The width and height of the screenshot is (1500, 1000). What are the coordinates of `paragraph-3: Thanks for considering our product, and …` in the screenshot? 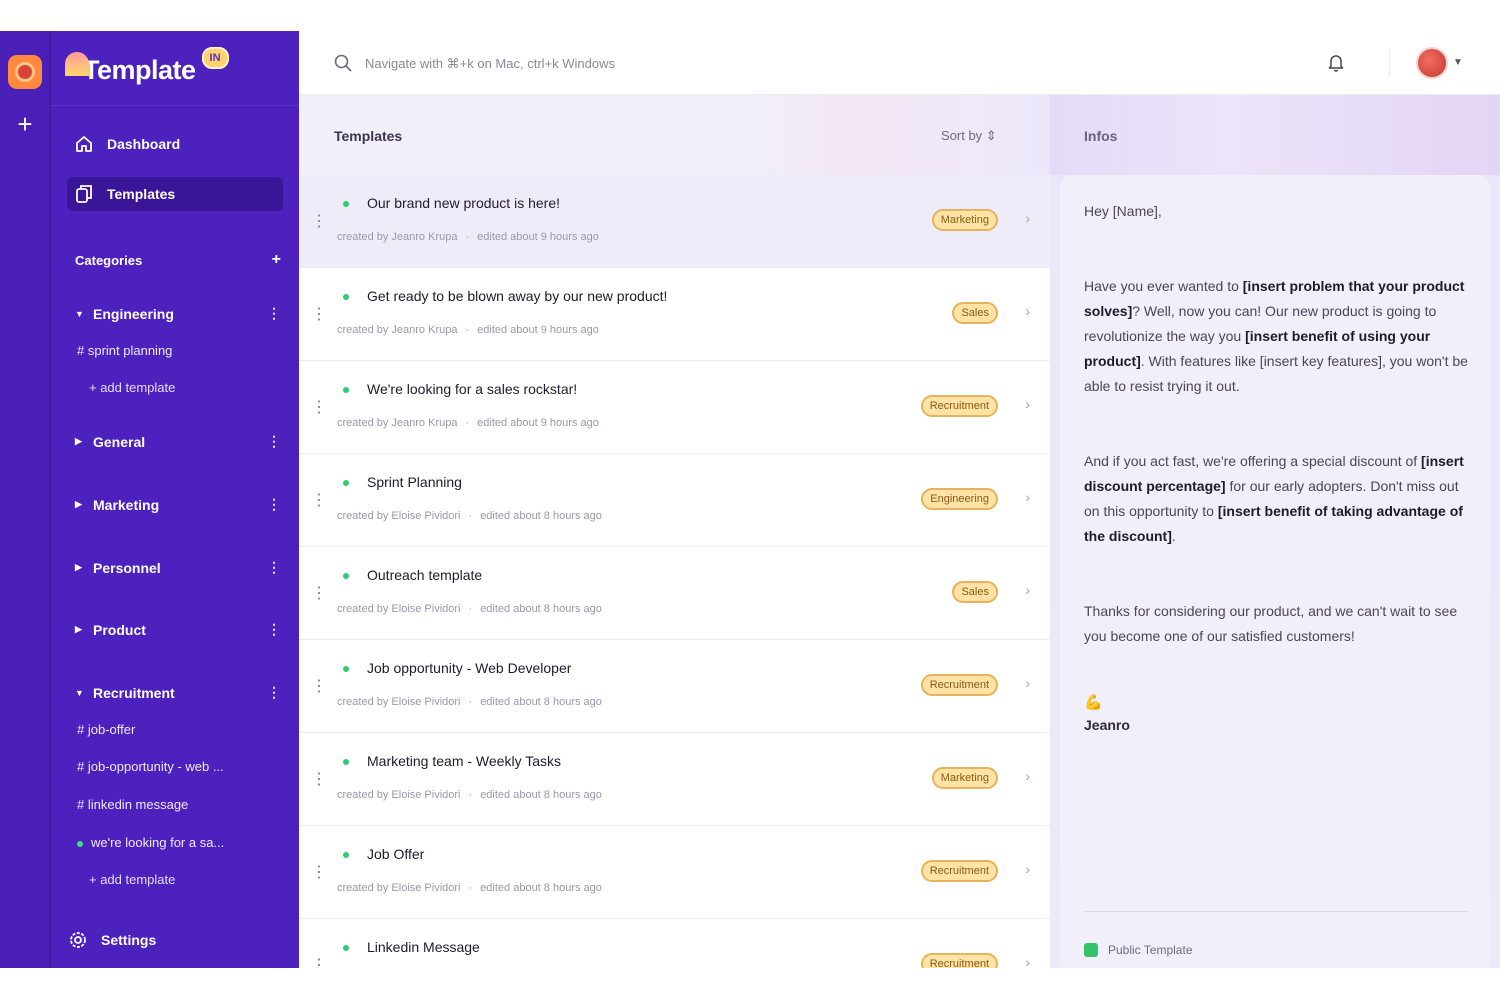 It's located at (1271, 623).